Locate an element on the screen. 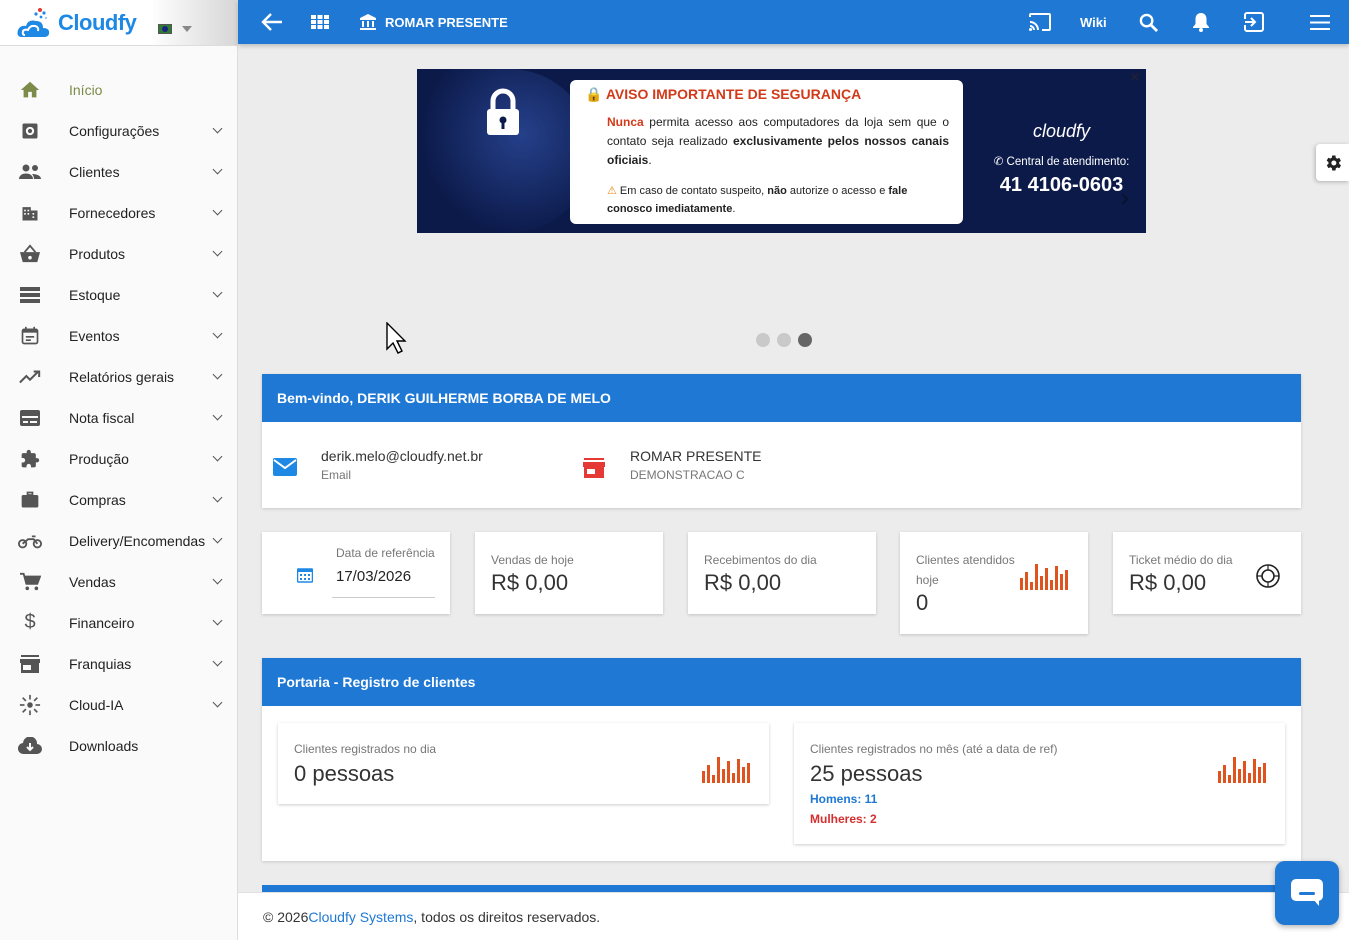 The width and height of the screenshot is (1349, 940). hamburger-menu-button is located at coordinates (1320, 22).